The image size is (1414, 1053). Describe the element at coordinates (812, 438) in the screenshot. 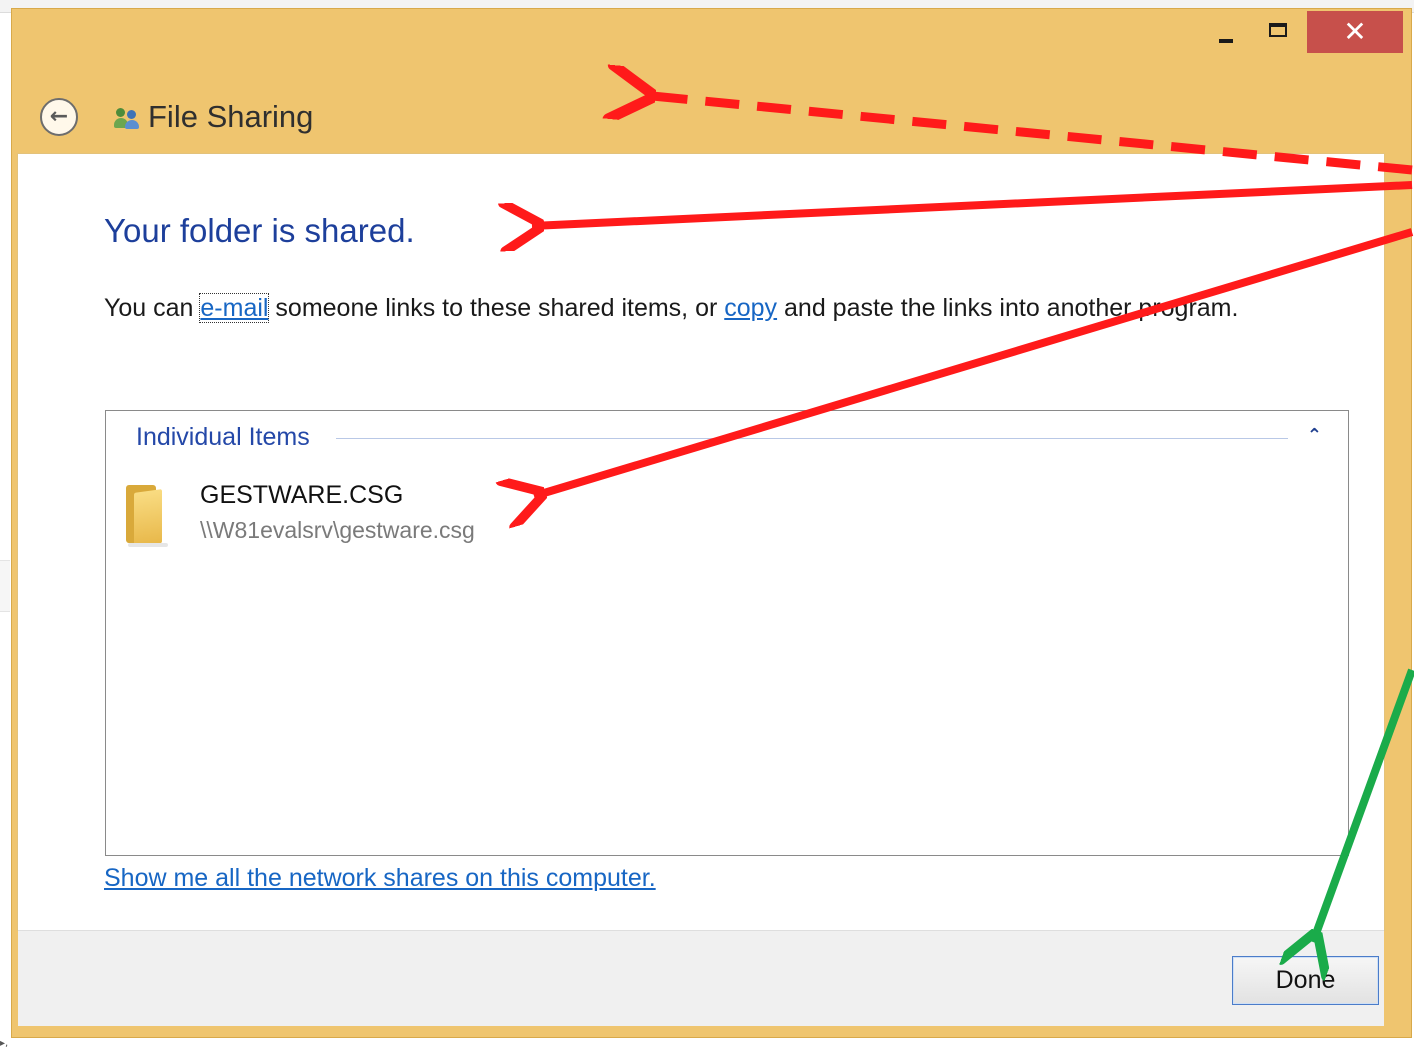

I see `group-divider` at that location.